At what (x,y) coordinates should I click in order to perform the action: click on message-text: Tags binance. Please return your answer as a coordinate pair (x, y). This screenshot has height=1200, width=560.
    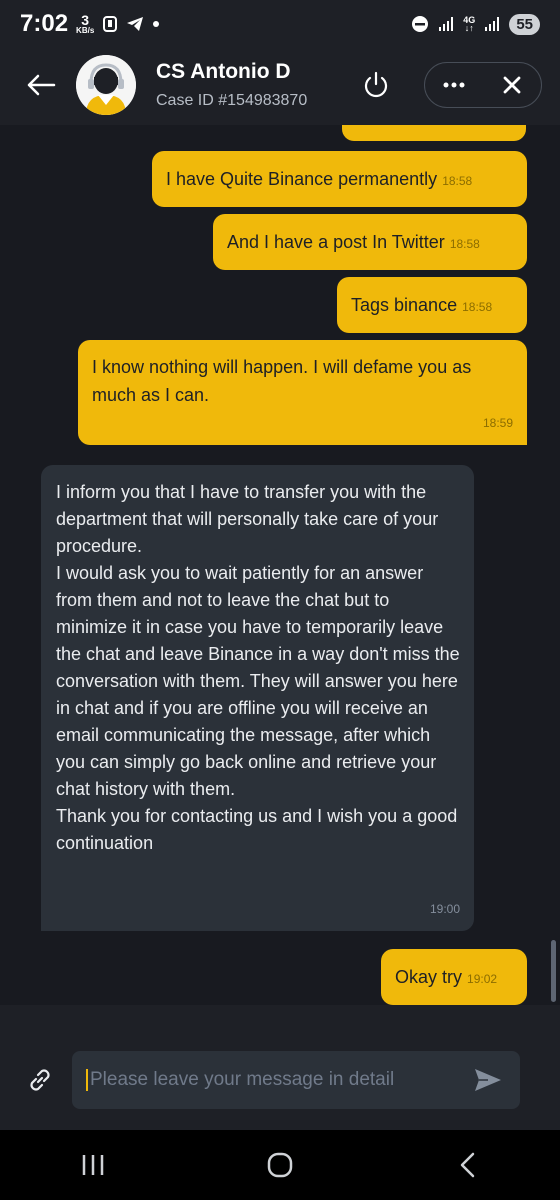
    Looking at the image, I should click on (404, 305).